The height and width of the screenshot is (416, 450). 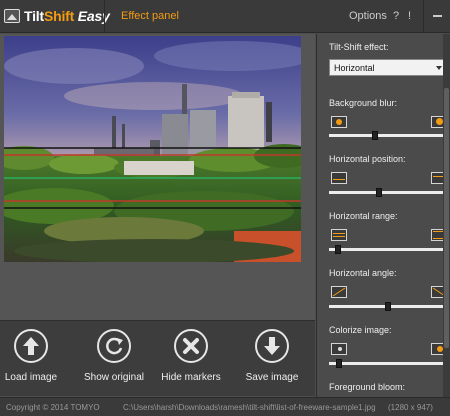 I want to click on logo-tilt: Tilt, so click(x=34, y=16).